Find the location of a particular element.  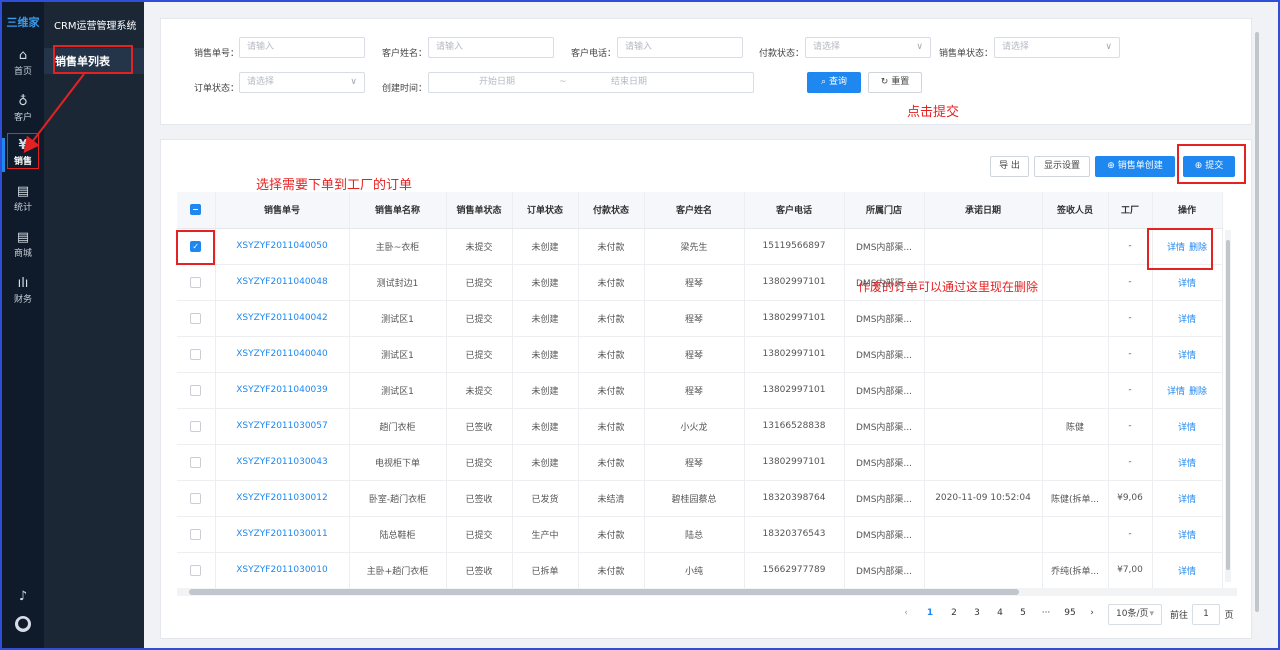

table-vertical-scrollbar is located at coordinates (1228, 406).